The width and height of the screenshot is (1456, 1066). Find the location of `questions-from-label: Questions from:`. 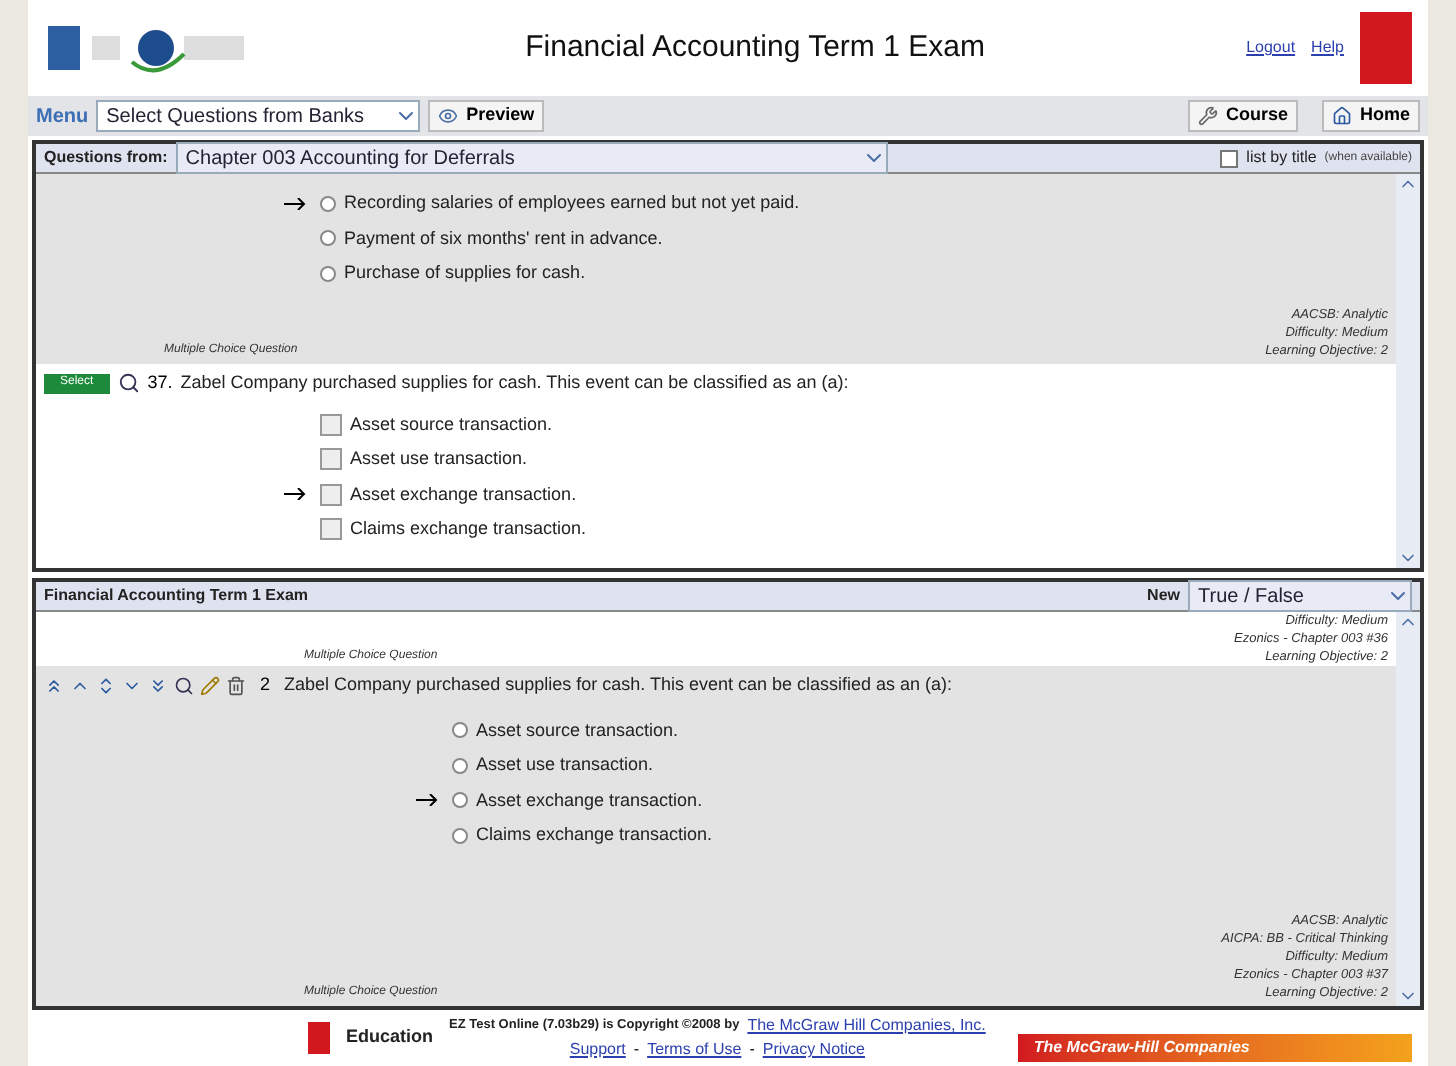

questions-from-label: Questions from: is located at coordinates (106, 158).